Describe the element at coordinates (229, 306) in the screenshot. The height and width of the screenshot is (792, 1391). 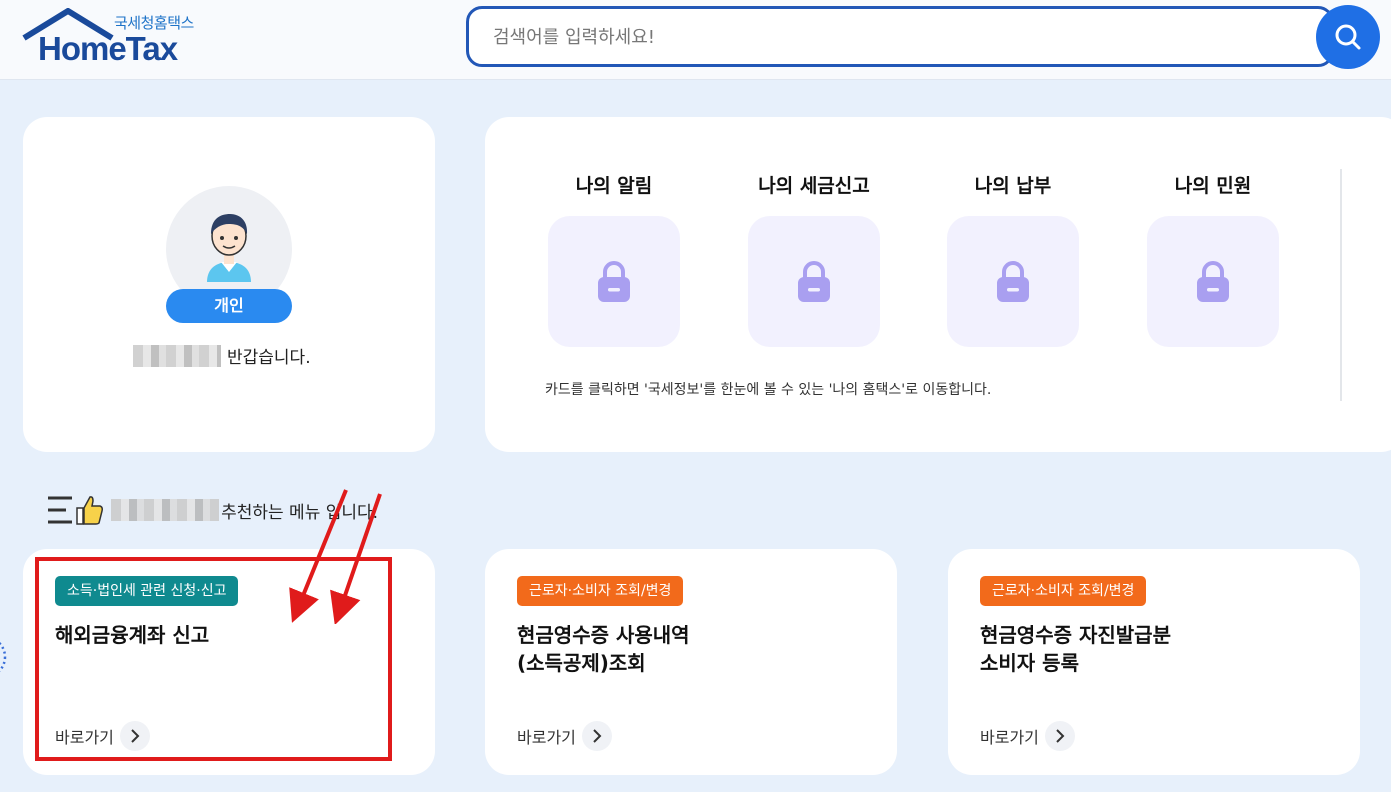
I see `user-type-badge: 개인` at that location.